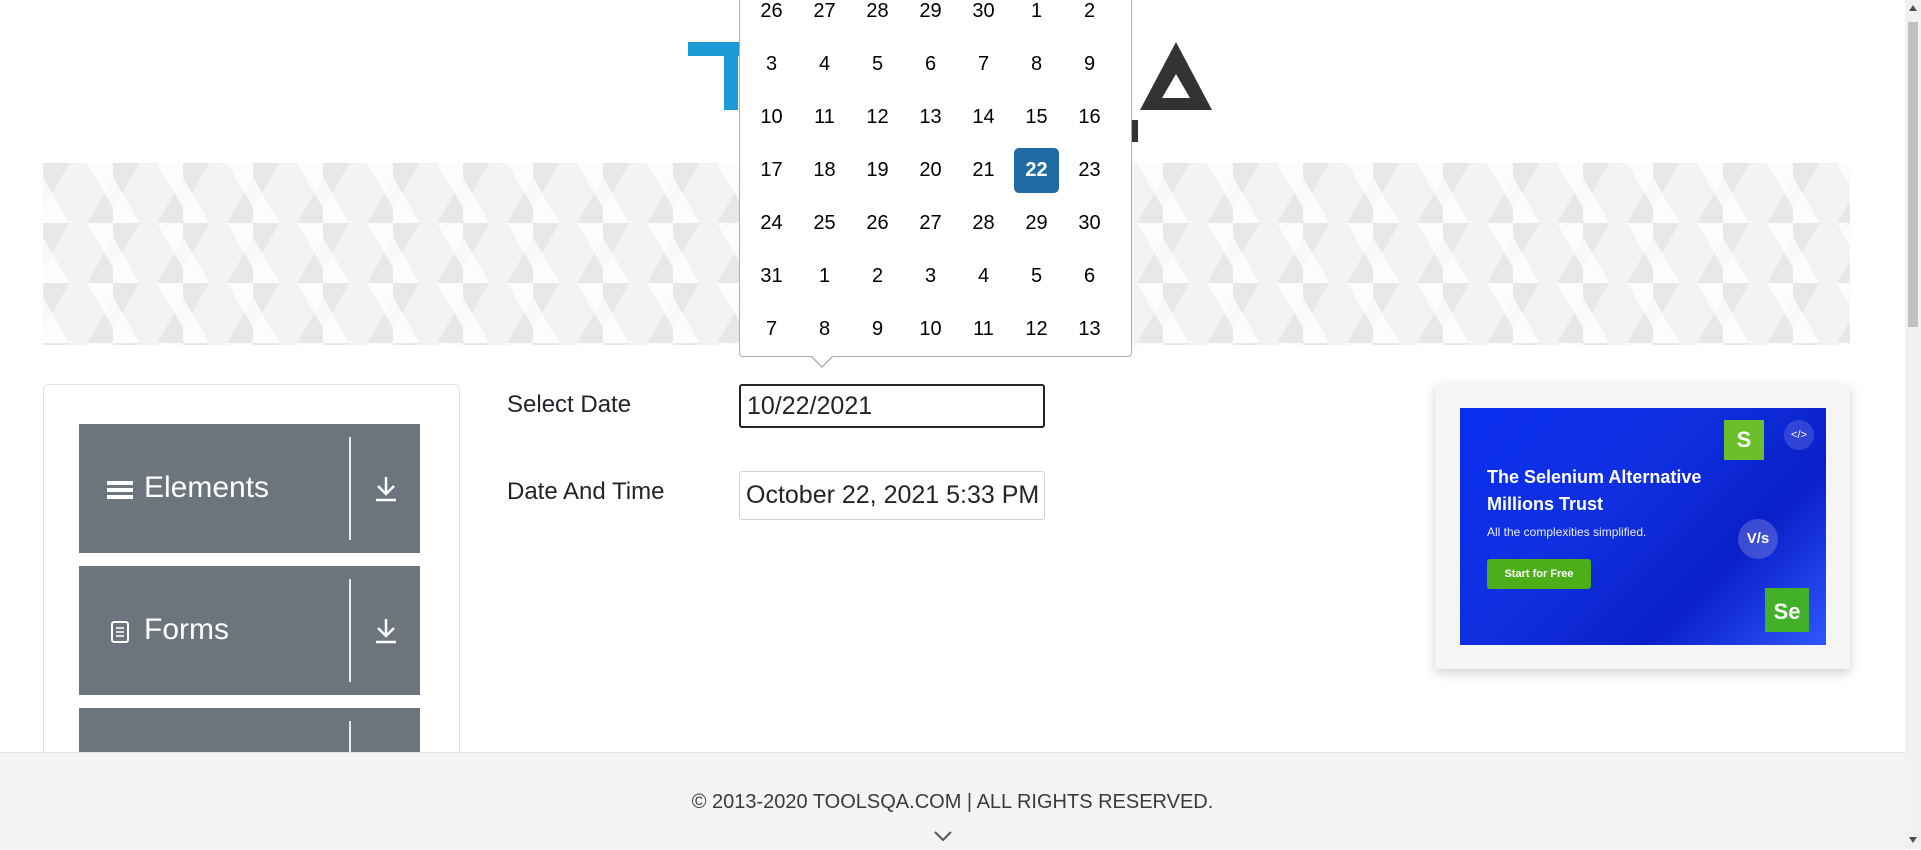 This screenshot has width=1921, height=850. I want to click on calendar-day: 20, so click(930, 170).